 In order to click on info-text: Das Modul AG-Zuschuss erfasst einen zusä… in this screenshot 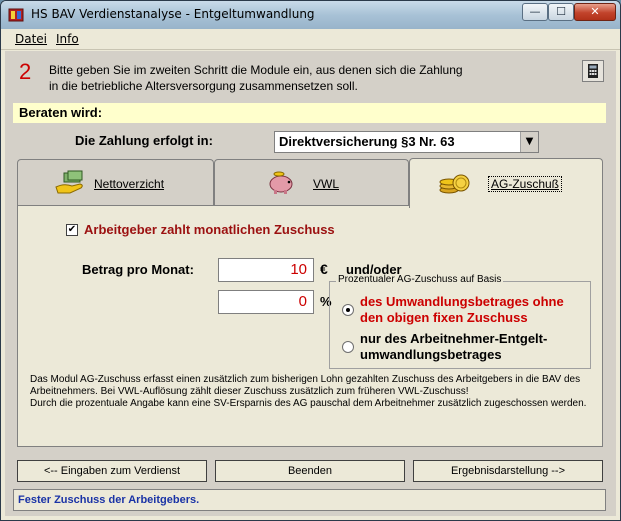, I will do `click(313, 392)`.